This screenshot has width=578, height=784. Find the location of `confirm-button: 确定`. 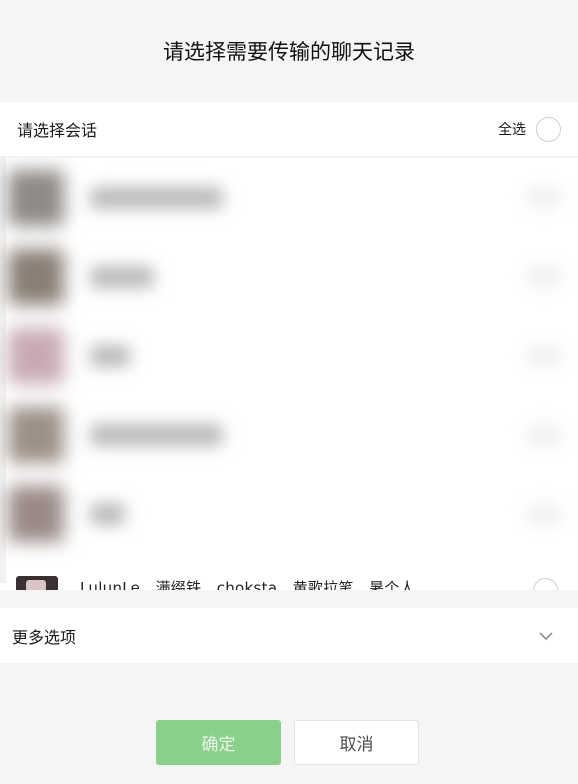

confirm-button: 确定 is located at coordinates (218, 742).